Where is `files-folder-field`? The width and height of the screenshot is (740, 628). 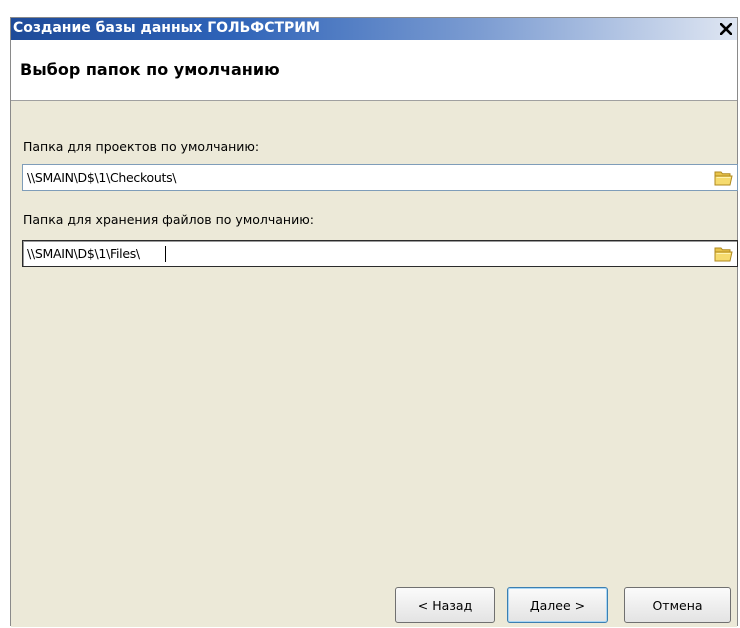
files-folder-field is located at coordinates (380, 253).